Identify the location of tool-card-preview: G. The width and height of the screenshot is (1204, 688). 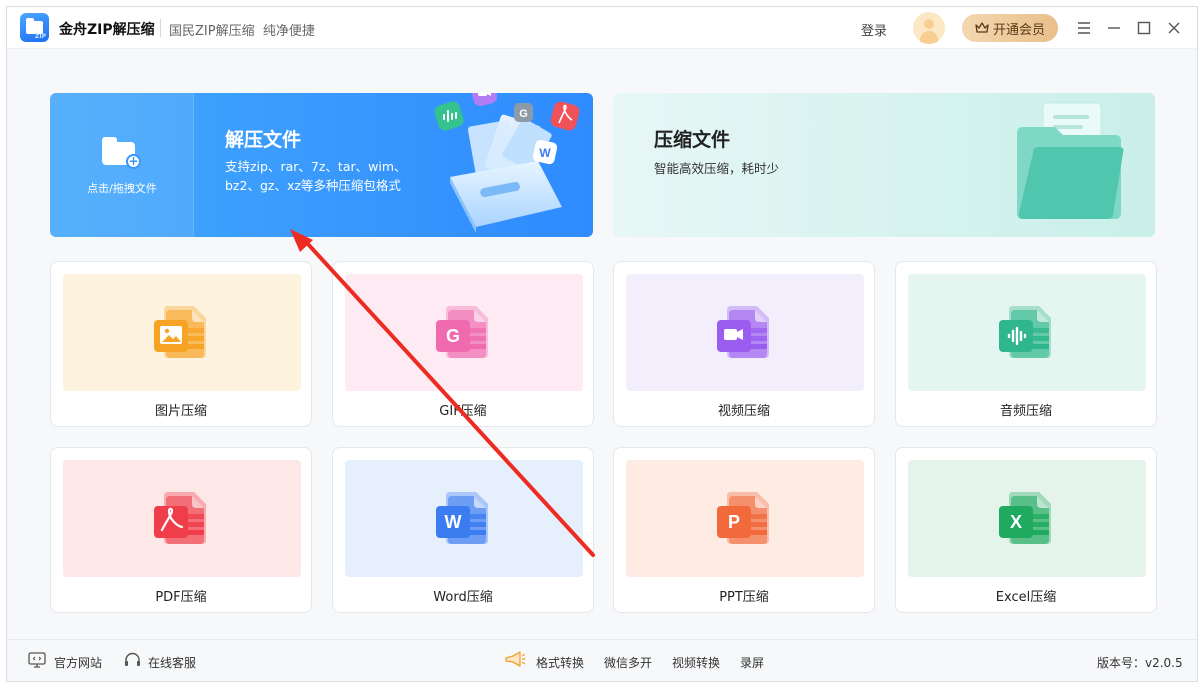
(464, 332).